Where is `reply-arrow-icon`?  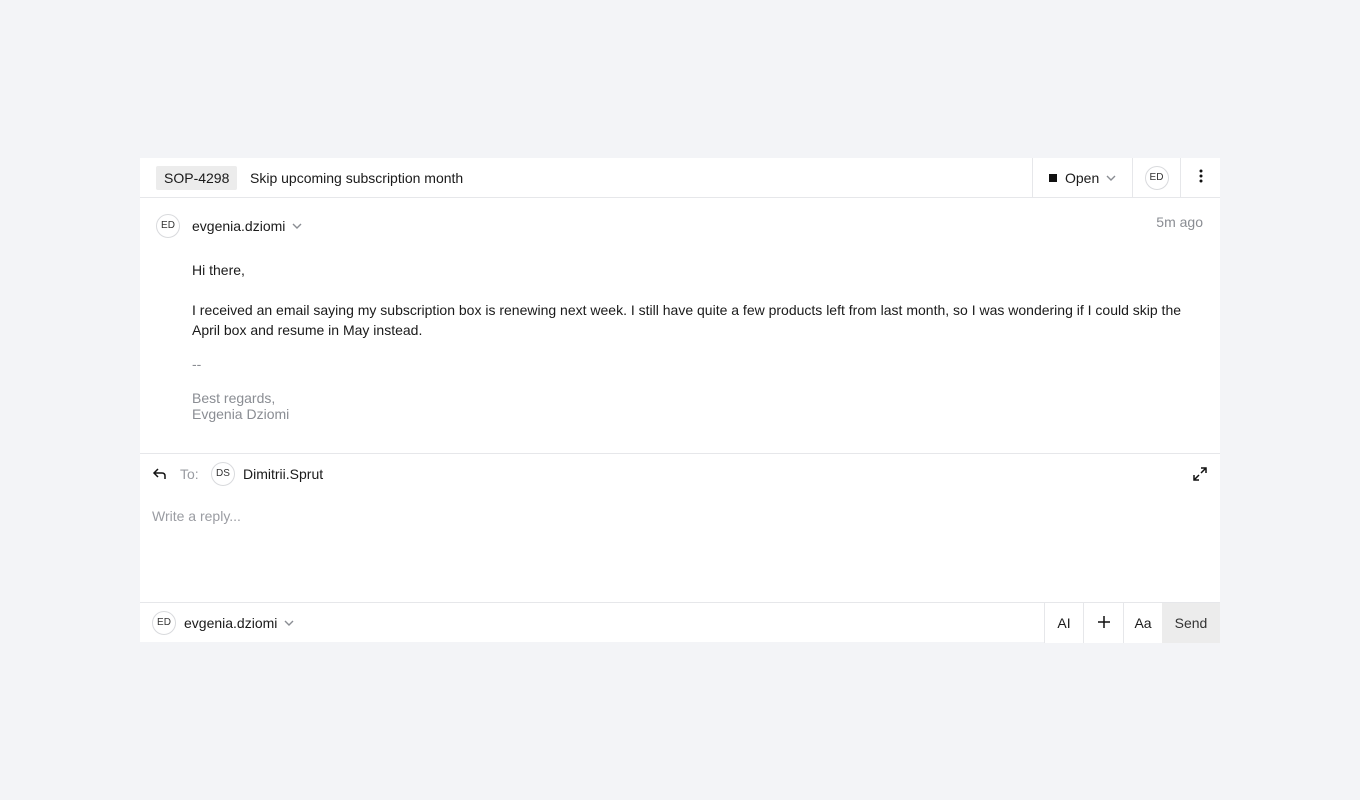
reply-arrow-icon is located at coordinates (160, 474).